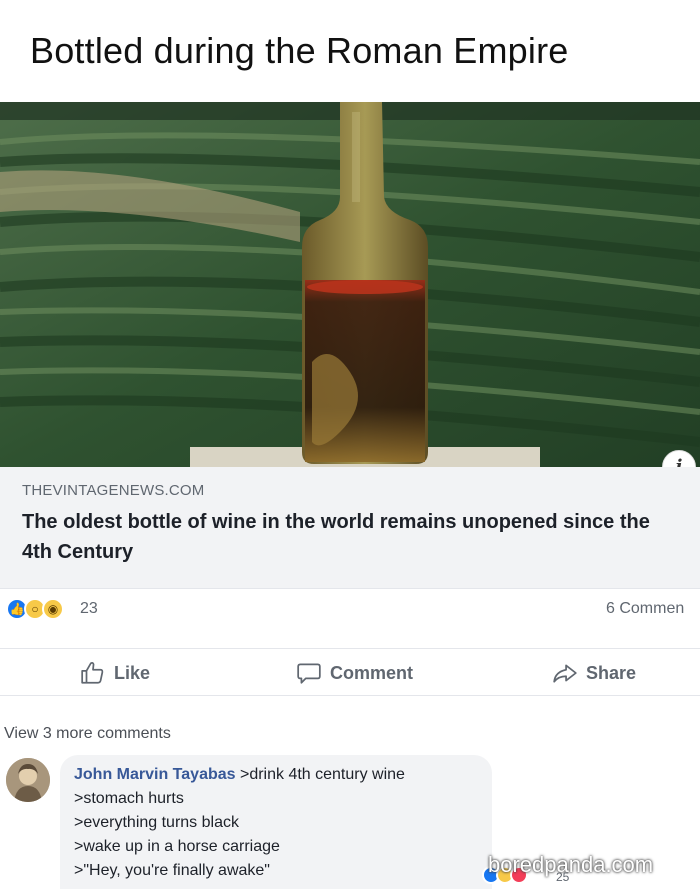 This screenshot has width=700, height=889. What do you see at coordinates (113, 490) in the screenshot?
I see `link-domain: THEVINTAGENEWS.COM` at bounding box center [113, 490].